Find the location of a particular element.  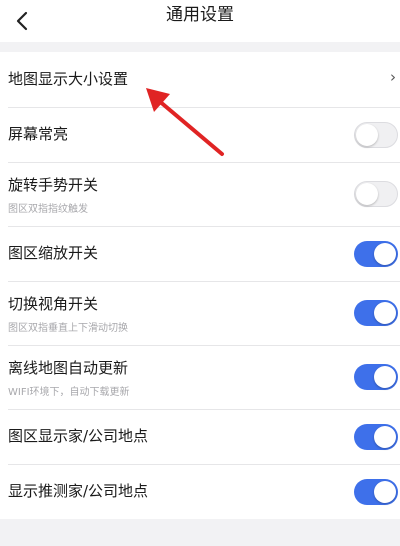

setting-switch-view: 切换视角开关 图区双指垂直上下滑动切换 is located at coordinates (200, 313).